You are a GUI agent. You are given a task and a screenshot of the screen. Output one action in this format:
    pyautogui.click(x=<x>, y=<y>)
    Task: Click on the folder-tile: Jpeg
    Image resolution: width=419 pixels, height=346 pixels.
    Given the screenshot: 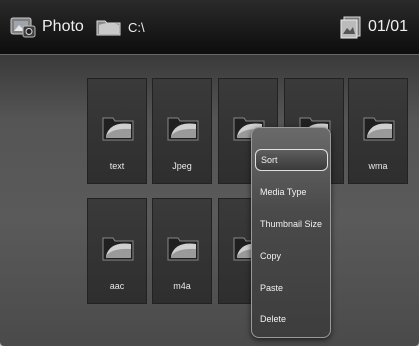 What is the action you would take?
    pyautogui.click(x=182, y=131)
    